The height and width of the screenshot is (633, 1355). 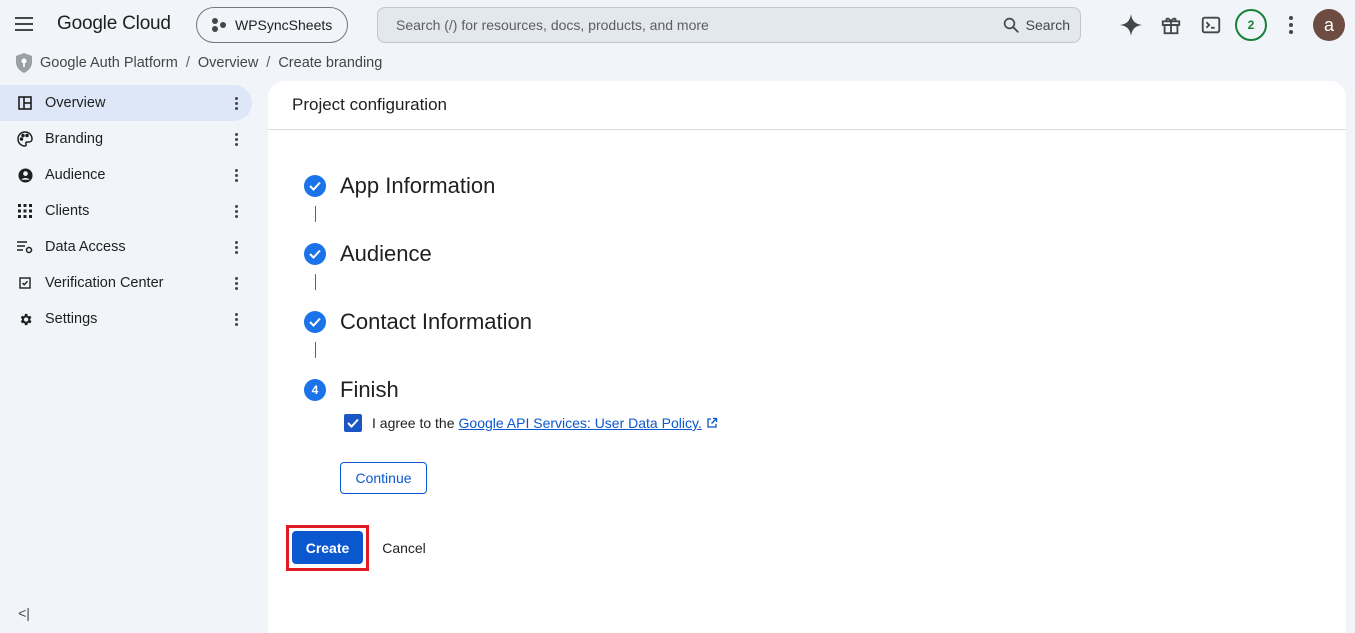 What do you see at coordinates (25, 283) in the screenshot?
I see `verification-icon` at bounding box center [25, 283].